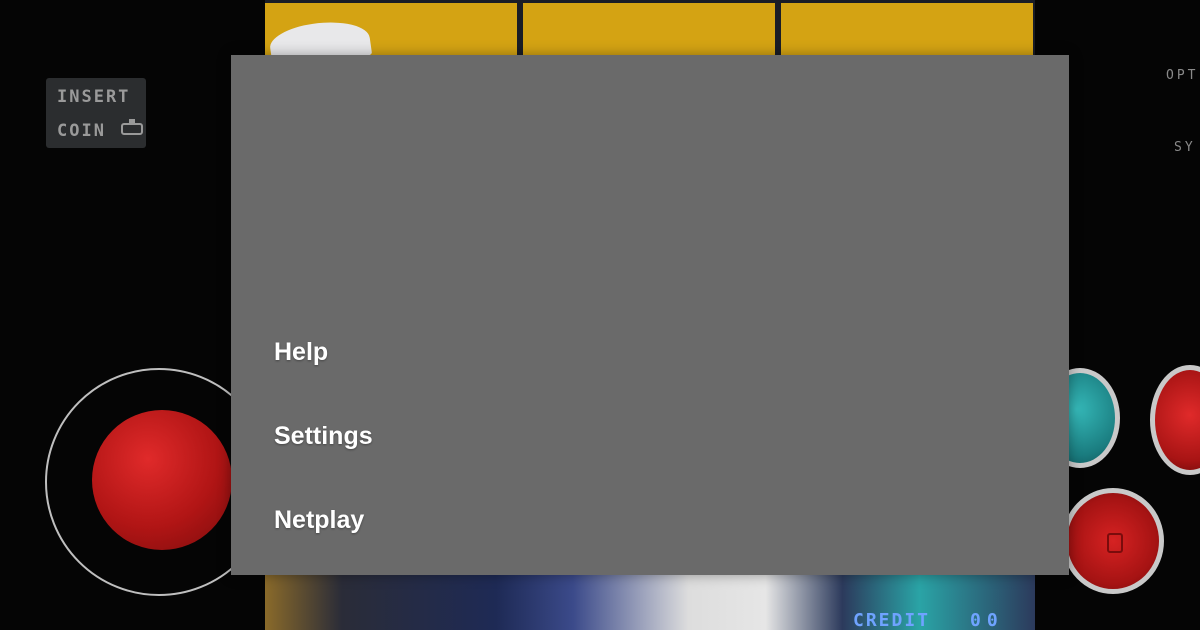  Describe the element at coordinates (94, 97) in the screenshot. I see `insert-coin-line1: INSERT` at that location.